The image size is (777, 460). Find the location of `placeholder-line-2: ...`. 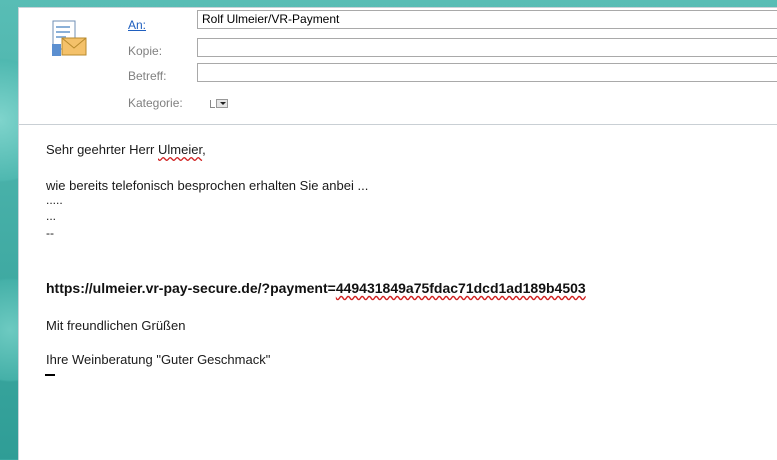

placeholder-line-2: ... is located at coordinates (51, 216).